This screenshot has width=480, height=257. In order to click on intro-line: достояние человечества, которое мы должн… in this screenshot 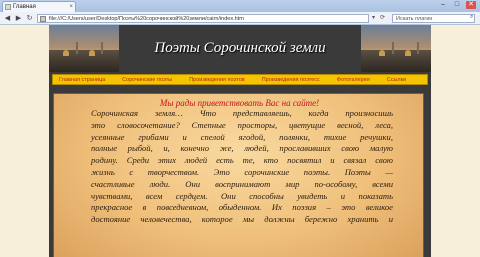, I will do `click(242, 219)`.